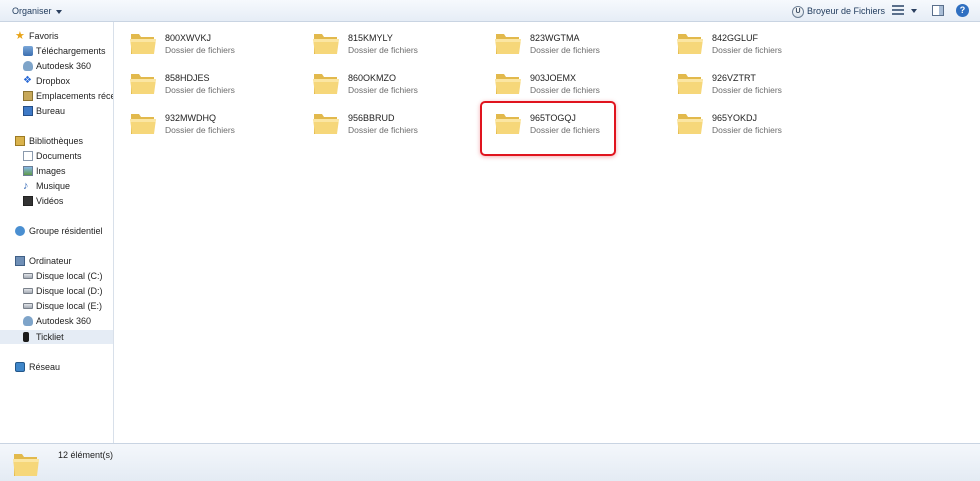 This screenshot has height=481, width=980. I want to click on nav-favorites: ★ Favoris, so click(56, 36).